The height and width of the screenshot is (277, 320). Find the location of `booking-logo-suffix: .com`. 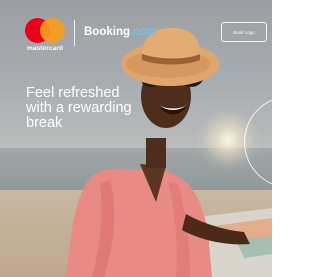

booking-logo-suffix: .com is located at coordinates (143, 32).